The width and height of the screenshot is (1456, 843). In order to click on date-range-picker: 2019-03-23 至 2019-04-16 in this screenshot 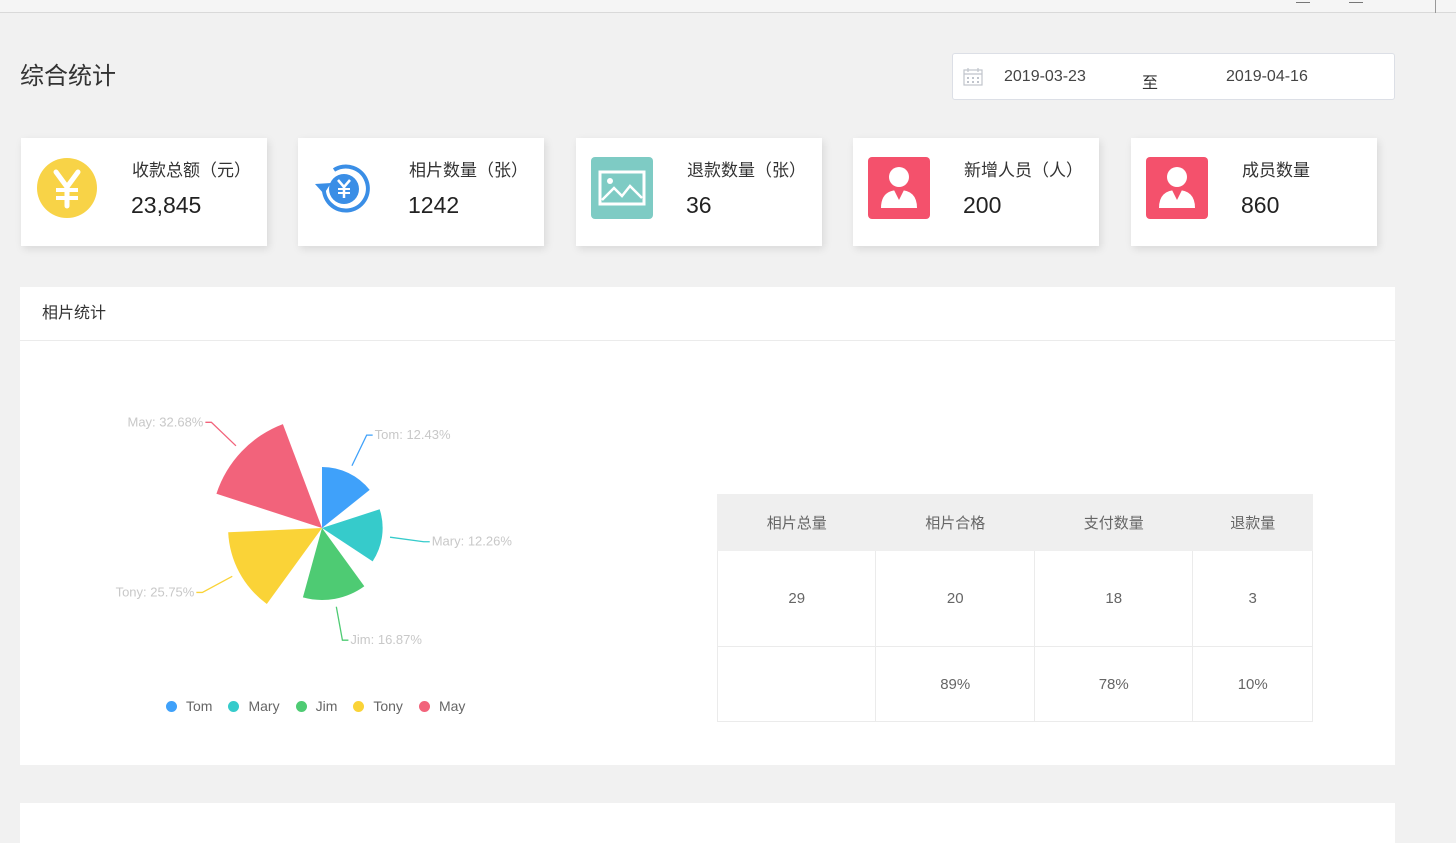, I will do `click(1173, 76)`.